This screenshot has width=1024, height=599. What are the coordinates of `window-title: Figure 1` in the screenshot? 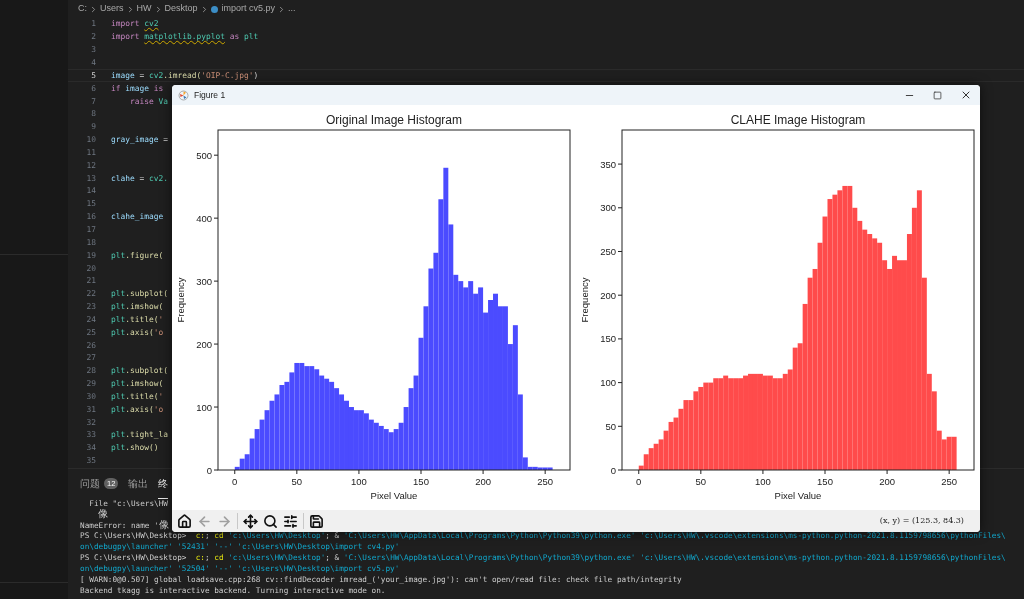 It's located at (210, 95).